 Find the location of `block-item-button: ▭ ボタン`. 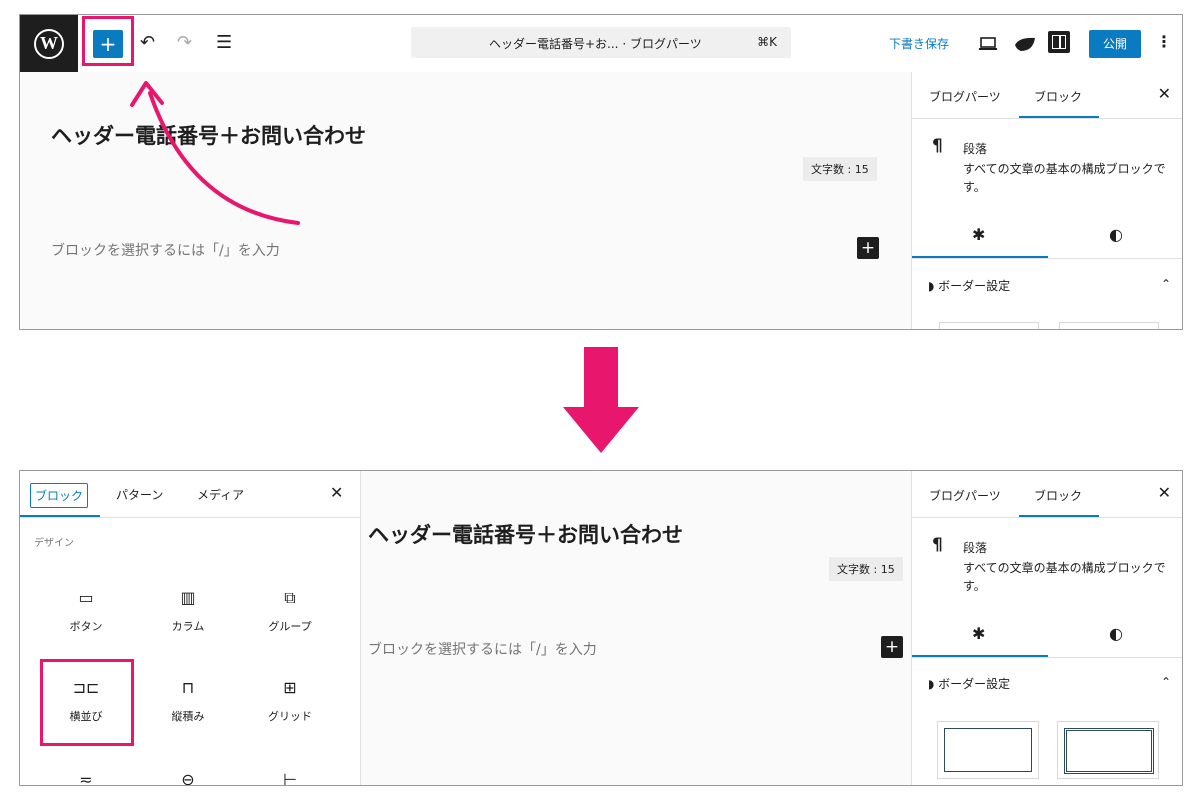

block-item-button: ▭ ボタン is located at coordinates (86, 610).